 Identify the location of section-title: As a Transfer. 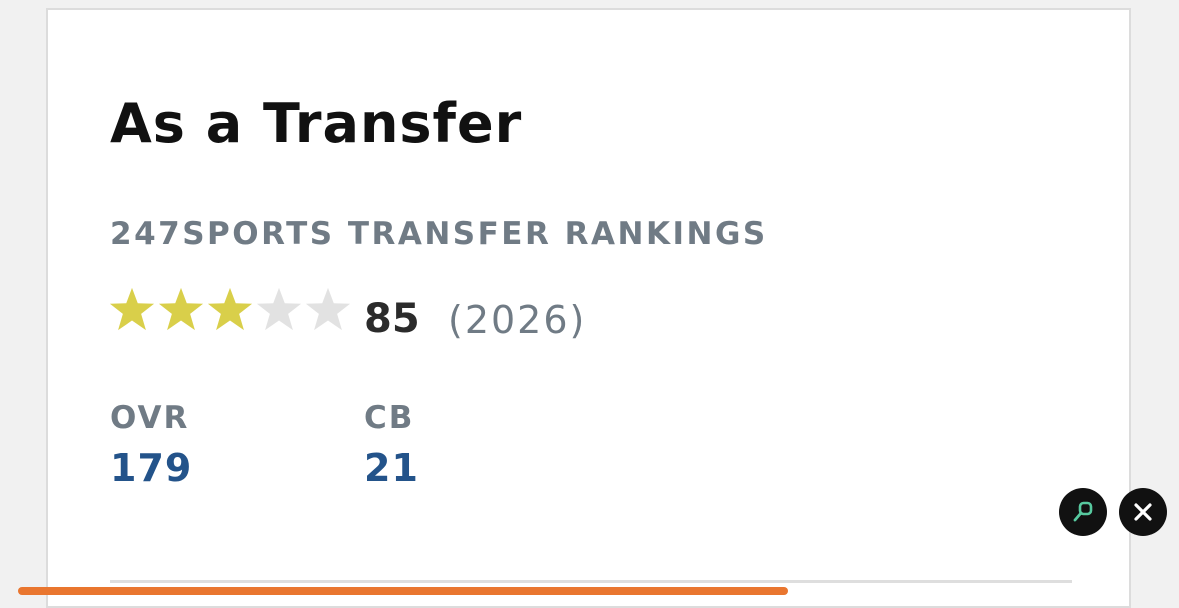
(316, 123).